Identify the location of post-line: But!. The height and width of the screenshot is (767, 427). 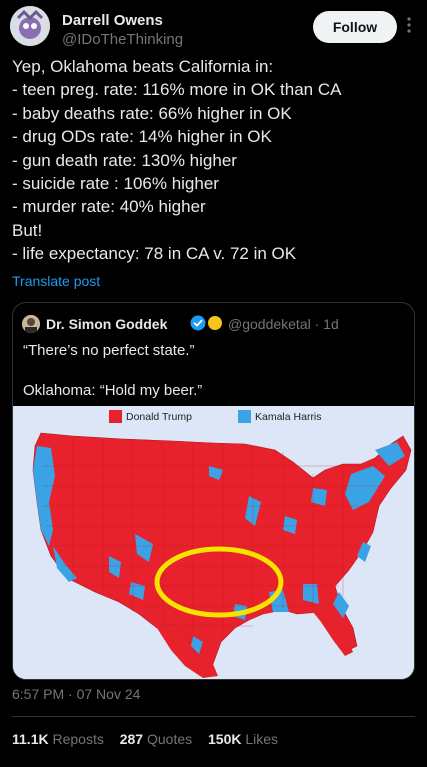
(27, 230).